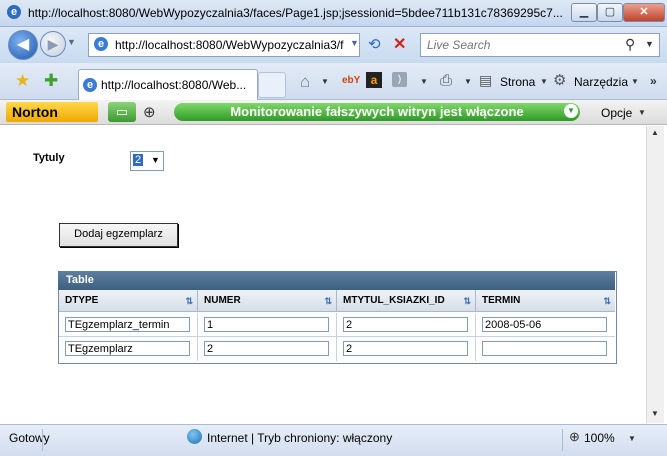  What do you see at coordinates (71, 42) in the screenshot?
I see `history-dropdown-icon: ▼` at bounding box center [71, 42].